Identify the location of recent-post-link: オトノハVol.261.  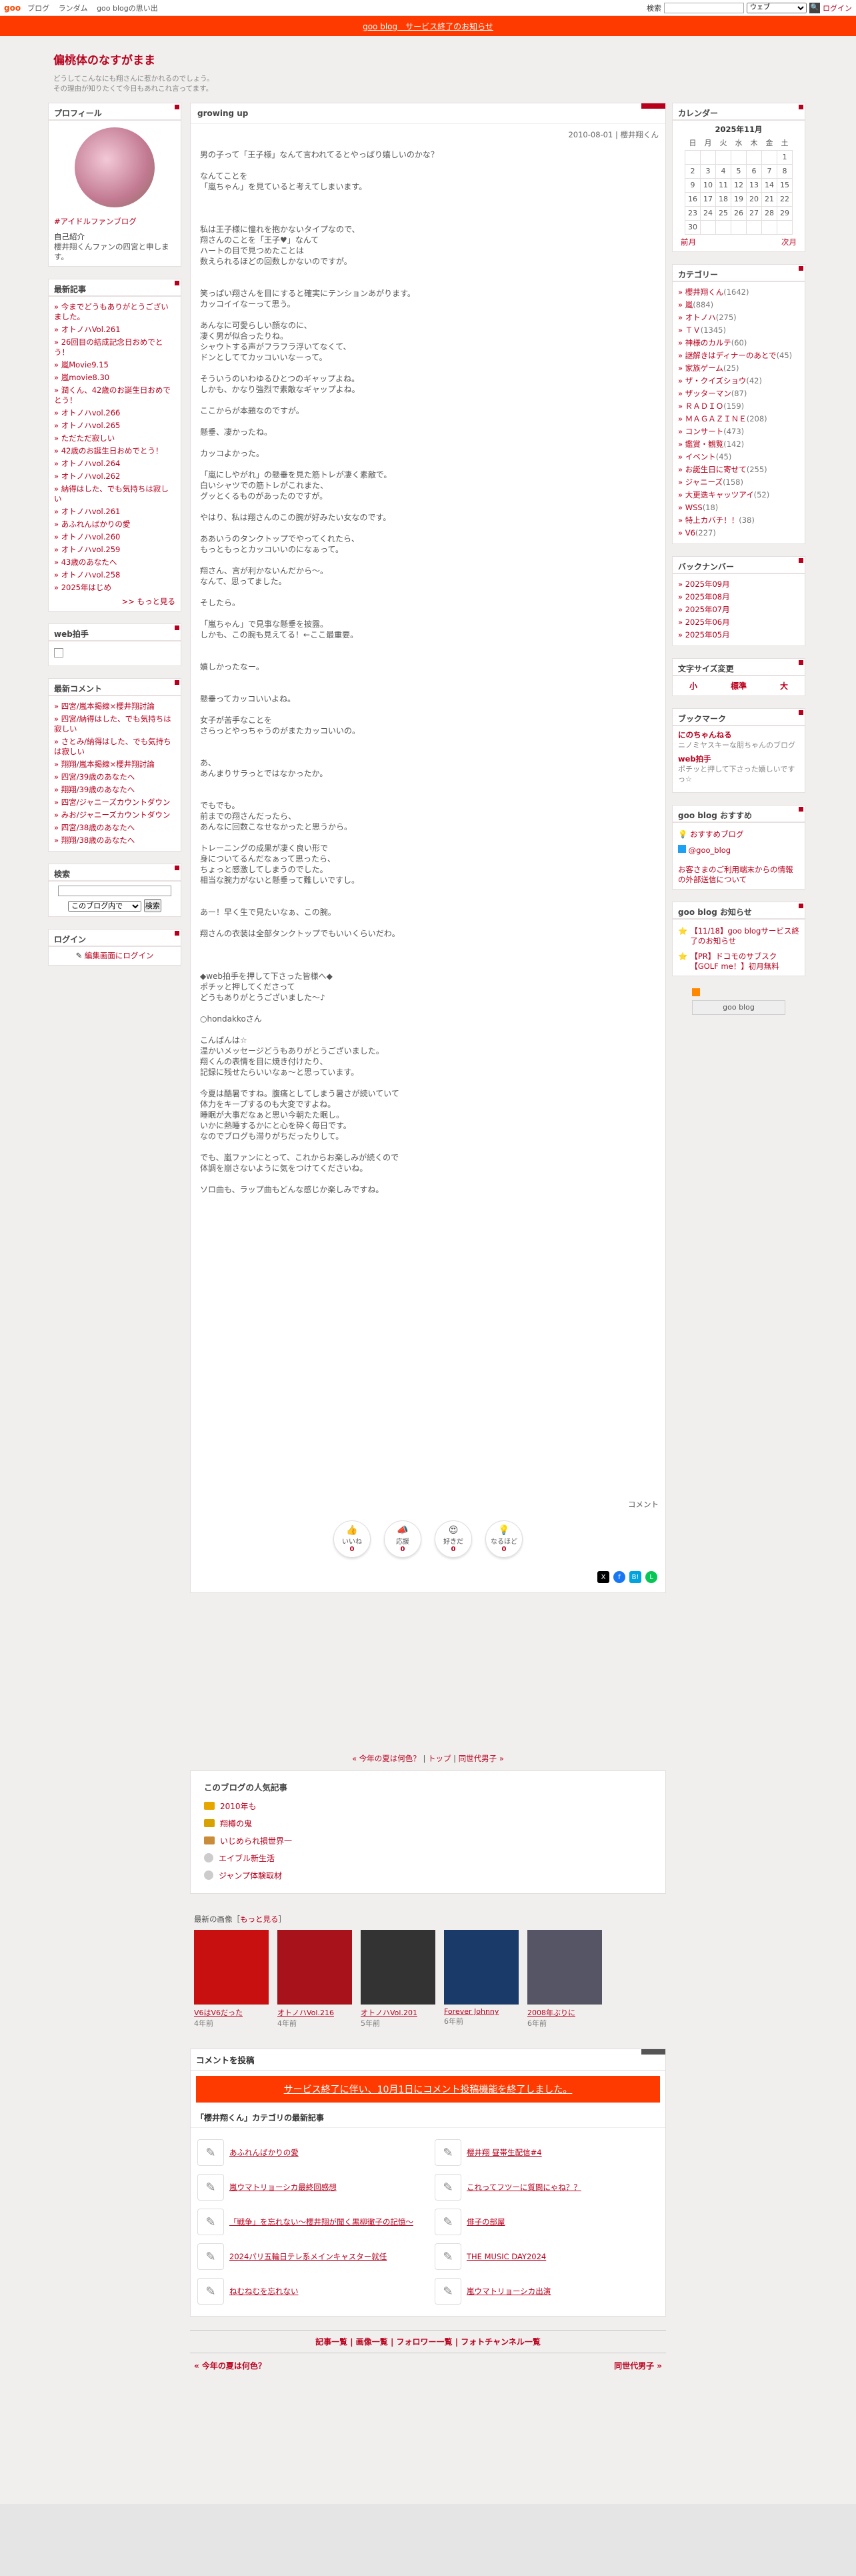
(114, 329).